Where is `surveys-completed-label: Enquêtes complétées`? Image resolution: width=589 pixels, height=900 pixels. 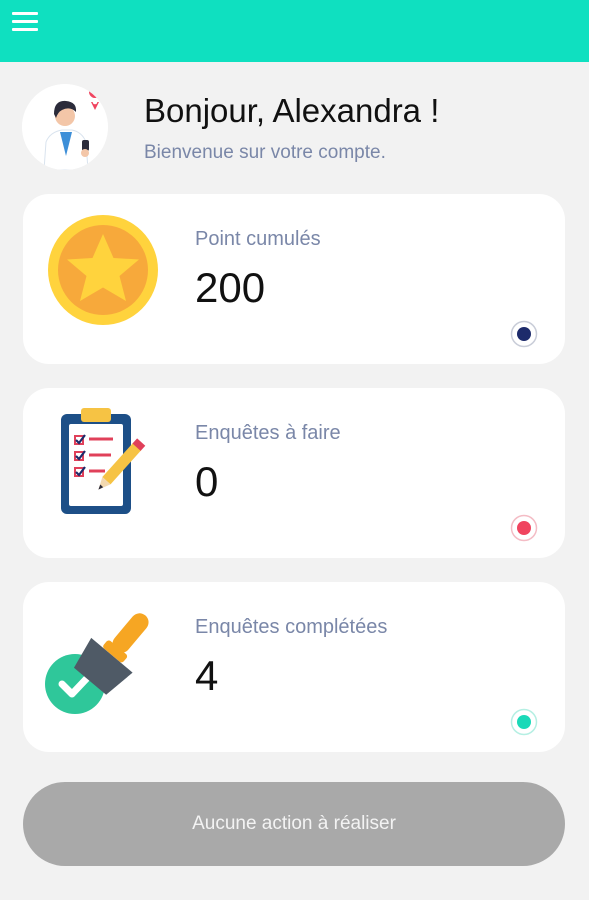 surveys-completed-label: Enquêtes complétées is located at coordinates (291, 627).